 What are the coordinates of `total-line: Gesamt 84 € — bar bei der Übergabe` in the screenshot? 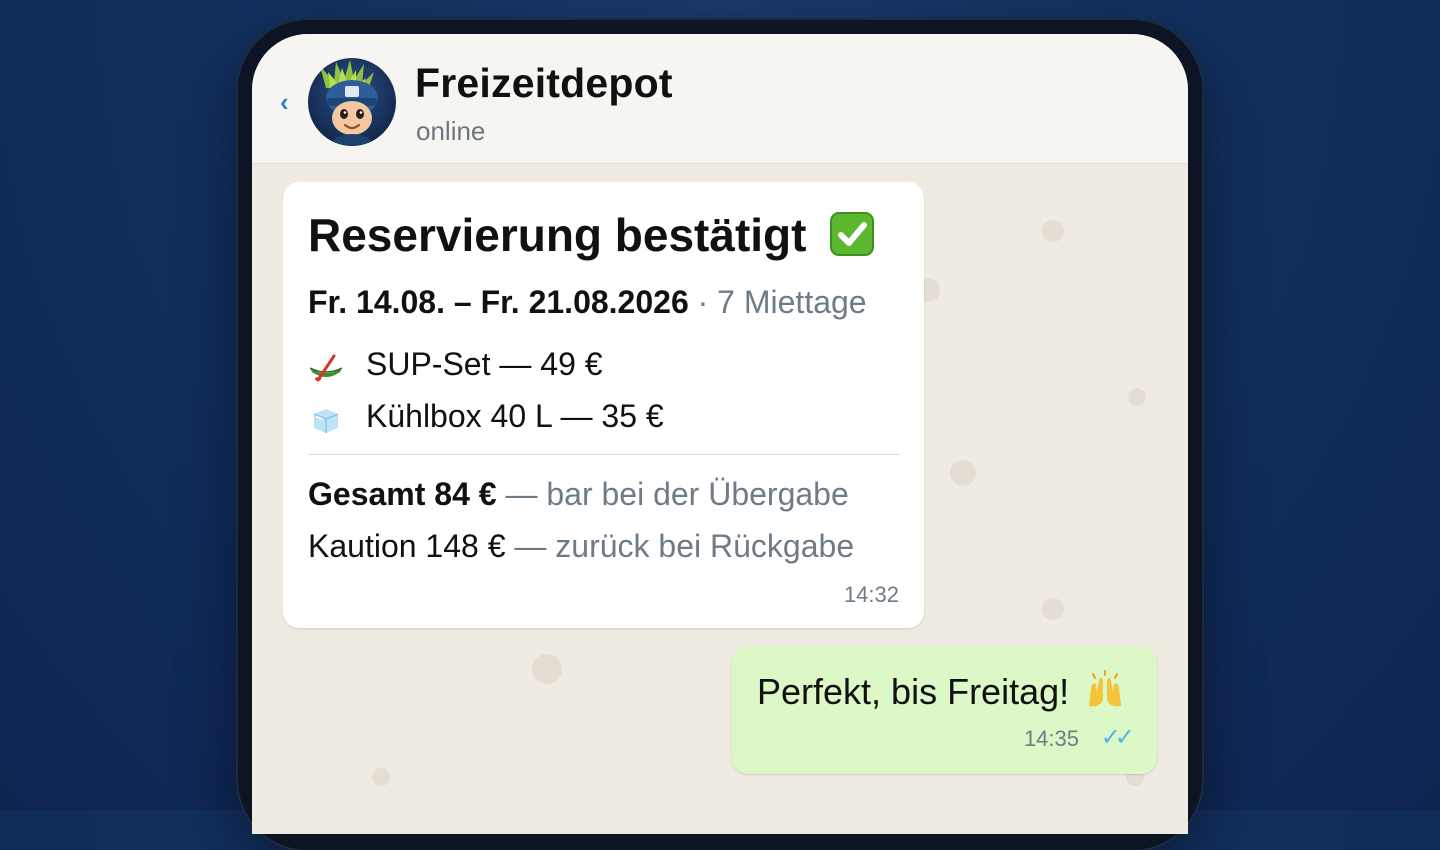 It's located at (578, 494).